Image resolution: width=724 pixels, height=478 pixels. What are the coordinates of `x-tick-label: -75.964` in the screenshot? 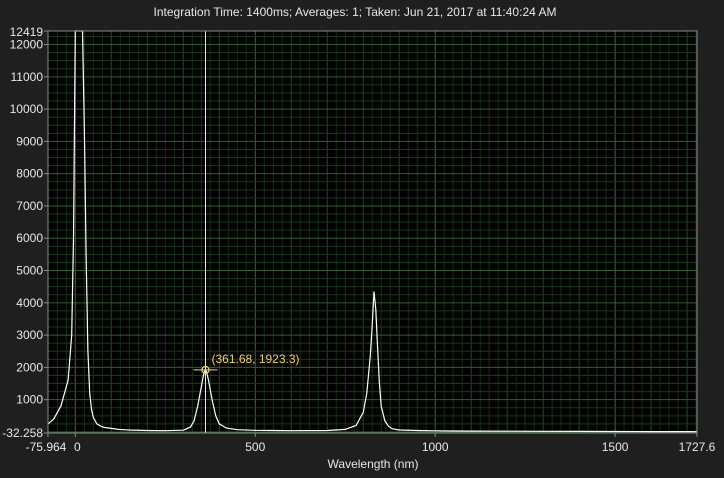 It's located at (46, 447).